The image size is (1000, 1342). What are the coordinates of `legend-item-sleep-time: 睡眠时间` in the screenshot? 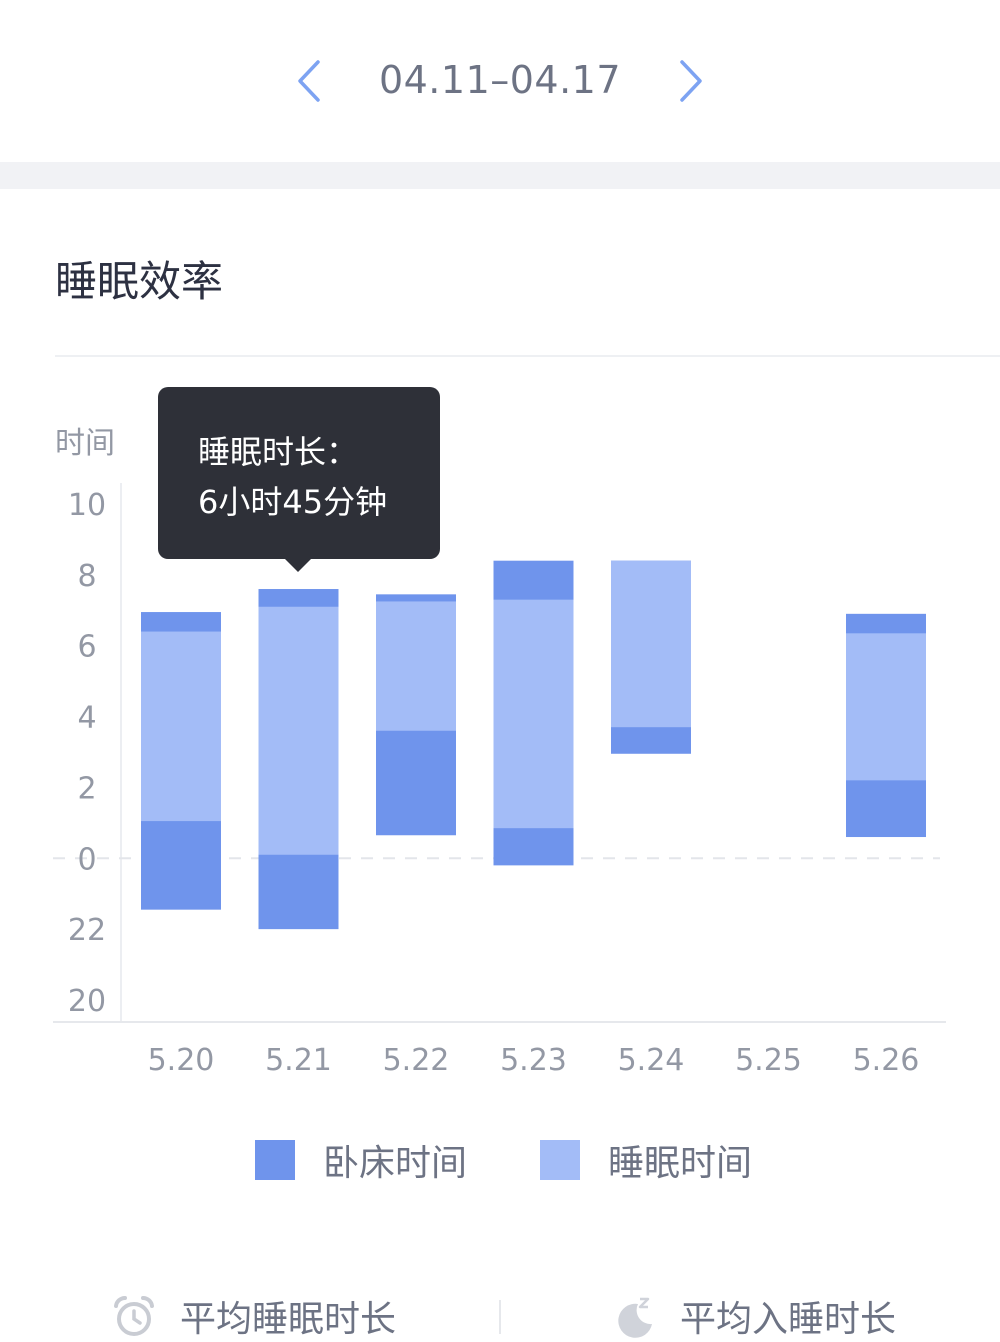 It's located at (646, 1160).